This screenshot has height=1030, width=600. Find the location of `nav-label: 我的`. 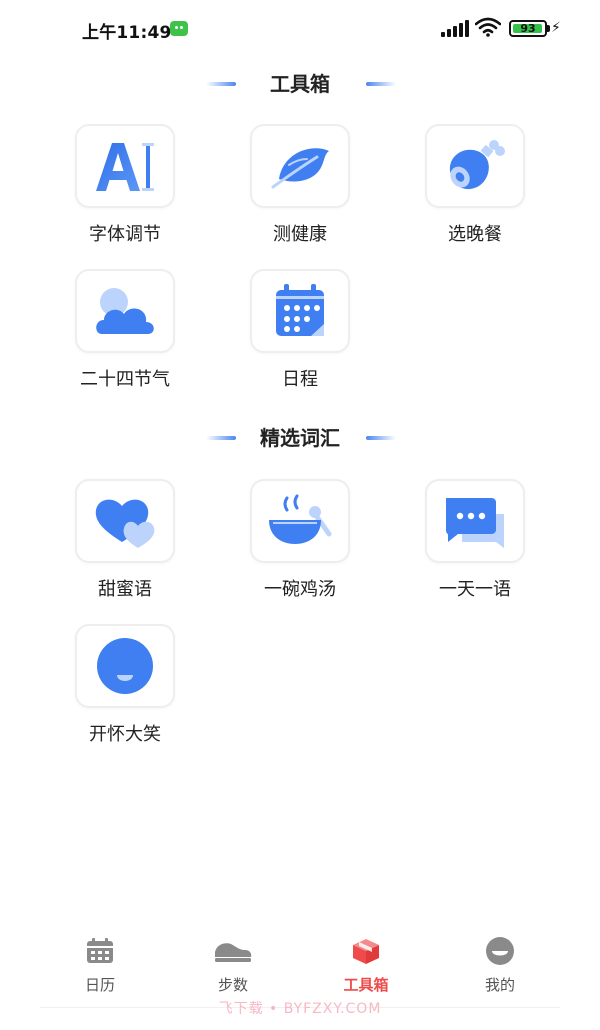

nav-label: 我的 is located at coordinates (499, 985).